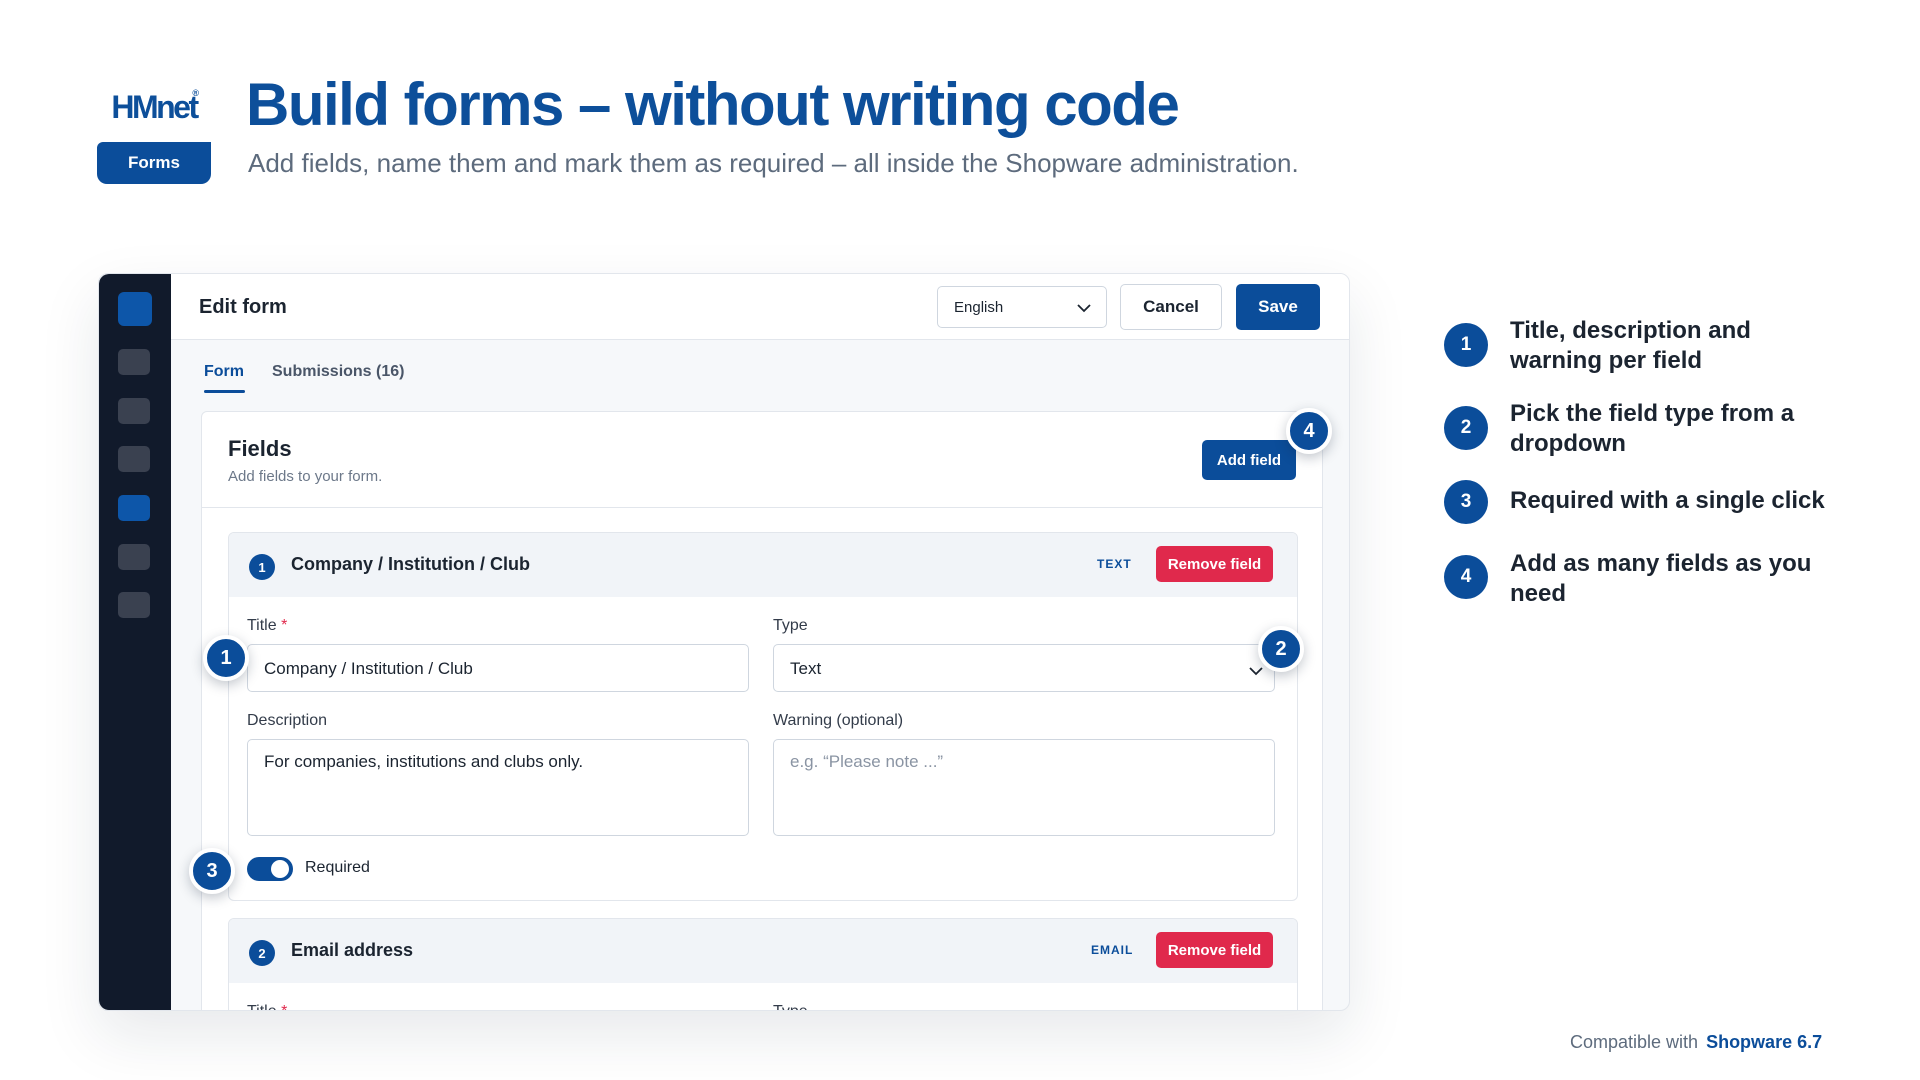 The width and height of the screenshot is (1920, 1080). Describe the element at coordinates (262, 567) in the screenshot. I see `field-number: 1` at that location.